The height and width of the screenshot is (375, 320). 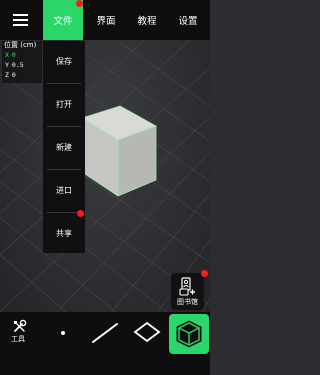 I want to click on tools-icon, so click(x=20, y=325).